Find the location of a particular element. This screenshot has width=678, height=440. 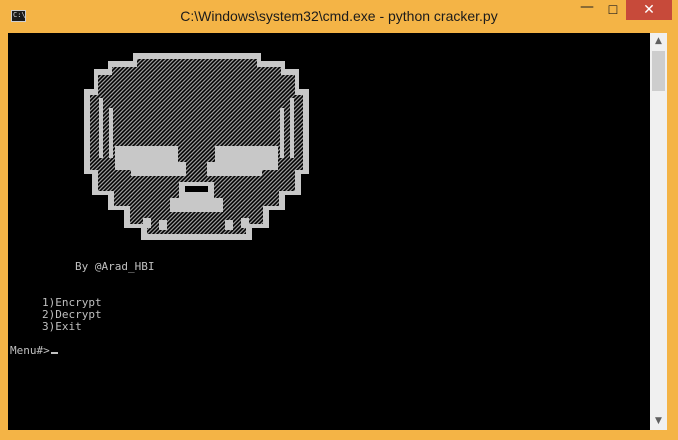

credit-text: By @Arad_HBI is located at coordinates (115, 266).